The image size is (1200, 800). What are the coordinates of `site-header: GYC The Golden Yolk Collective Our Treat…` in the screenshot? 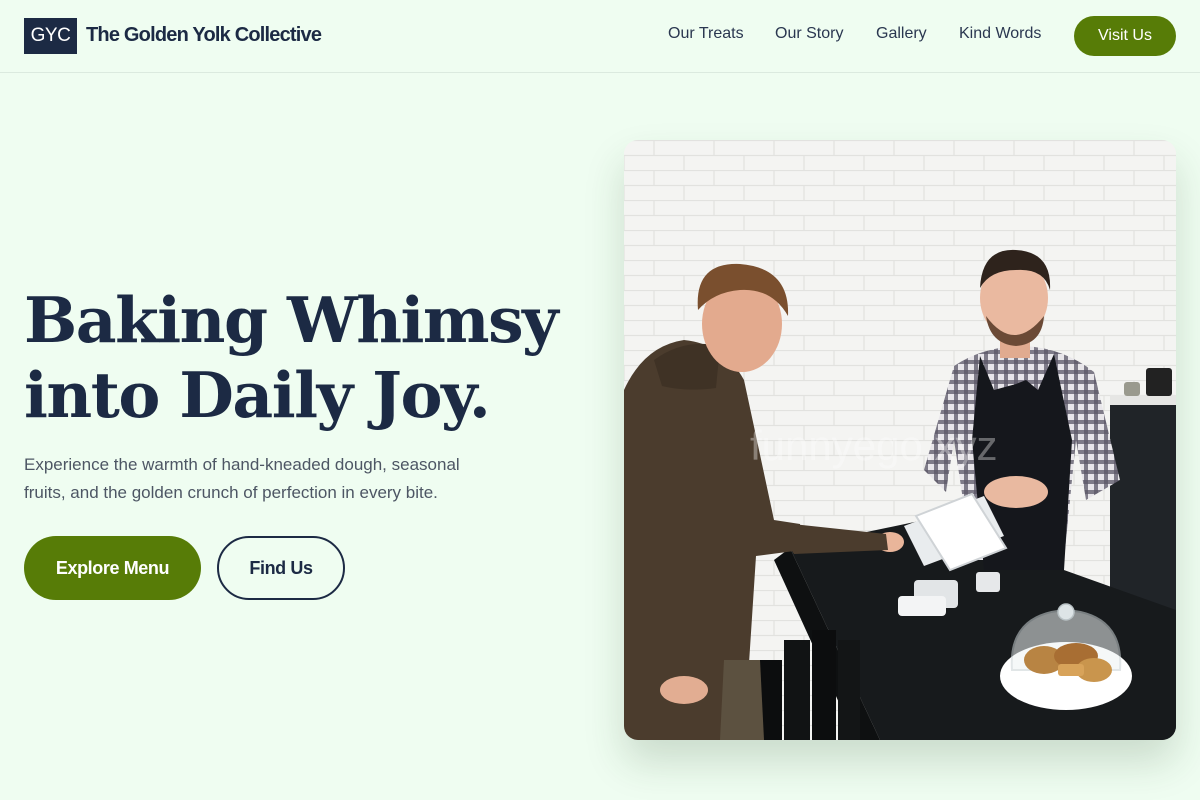 It's located at (600, 36).